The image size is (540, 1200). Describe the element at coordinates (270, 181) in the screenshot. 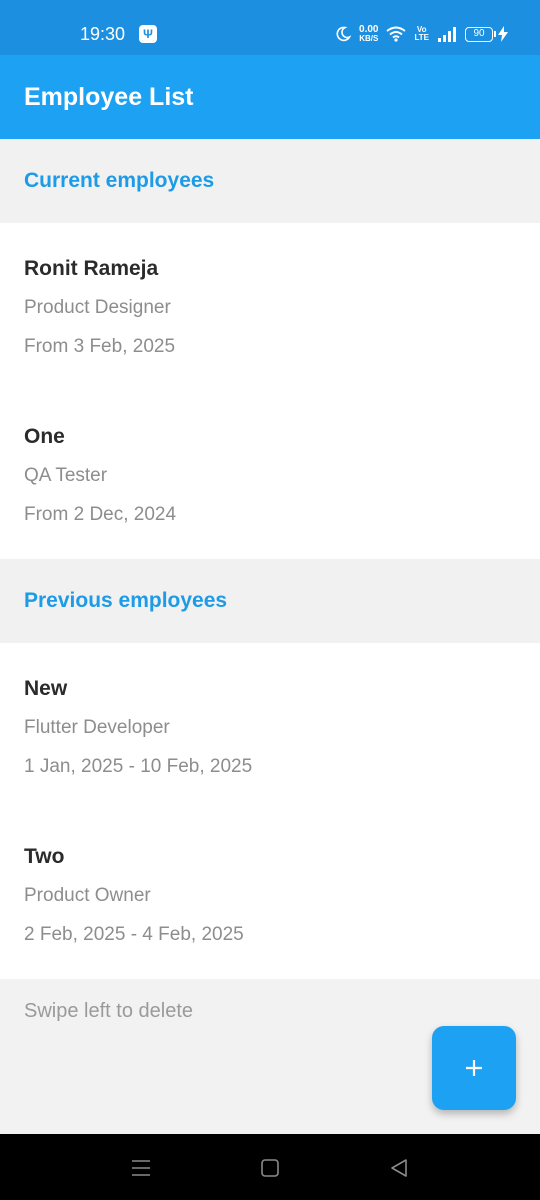

I see `section-header-current: Current employees` at that location.